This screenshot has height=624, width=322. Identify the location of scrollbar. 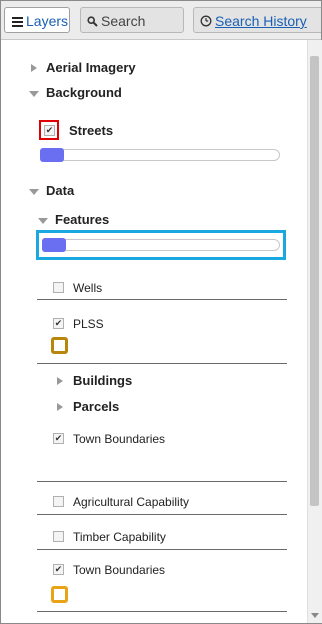
(314, 331).